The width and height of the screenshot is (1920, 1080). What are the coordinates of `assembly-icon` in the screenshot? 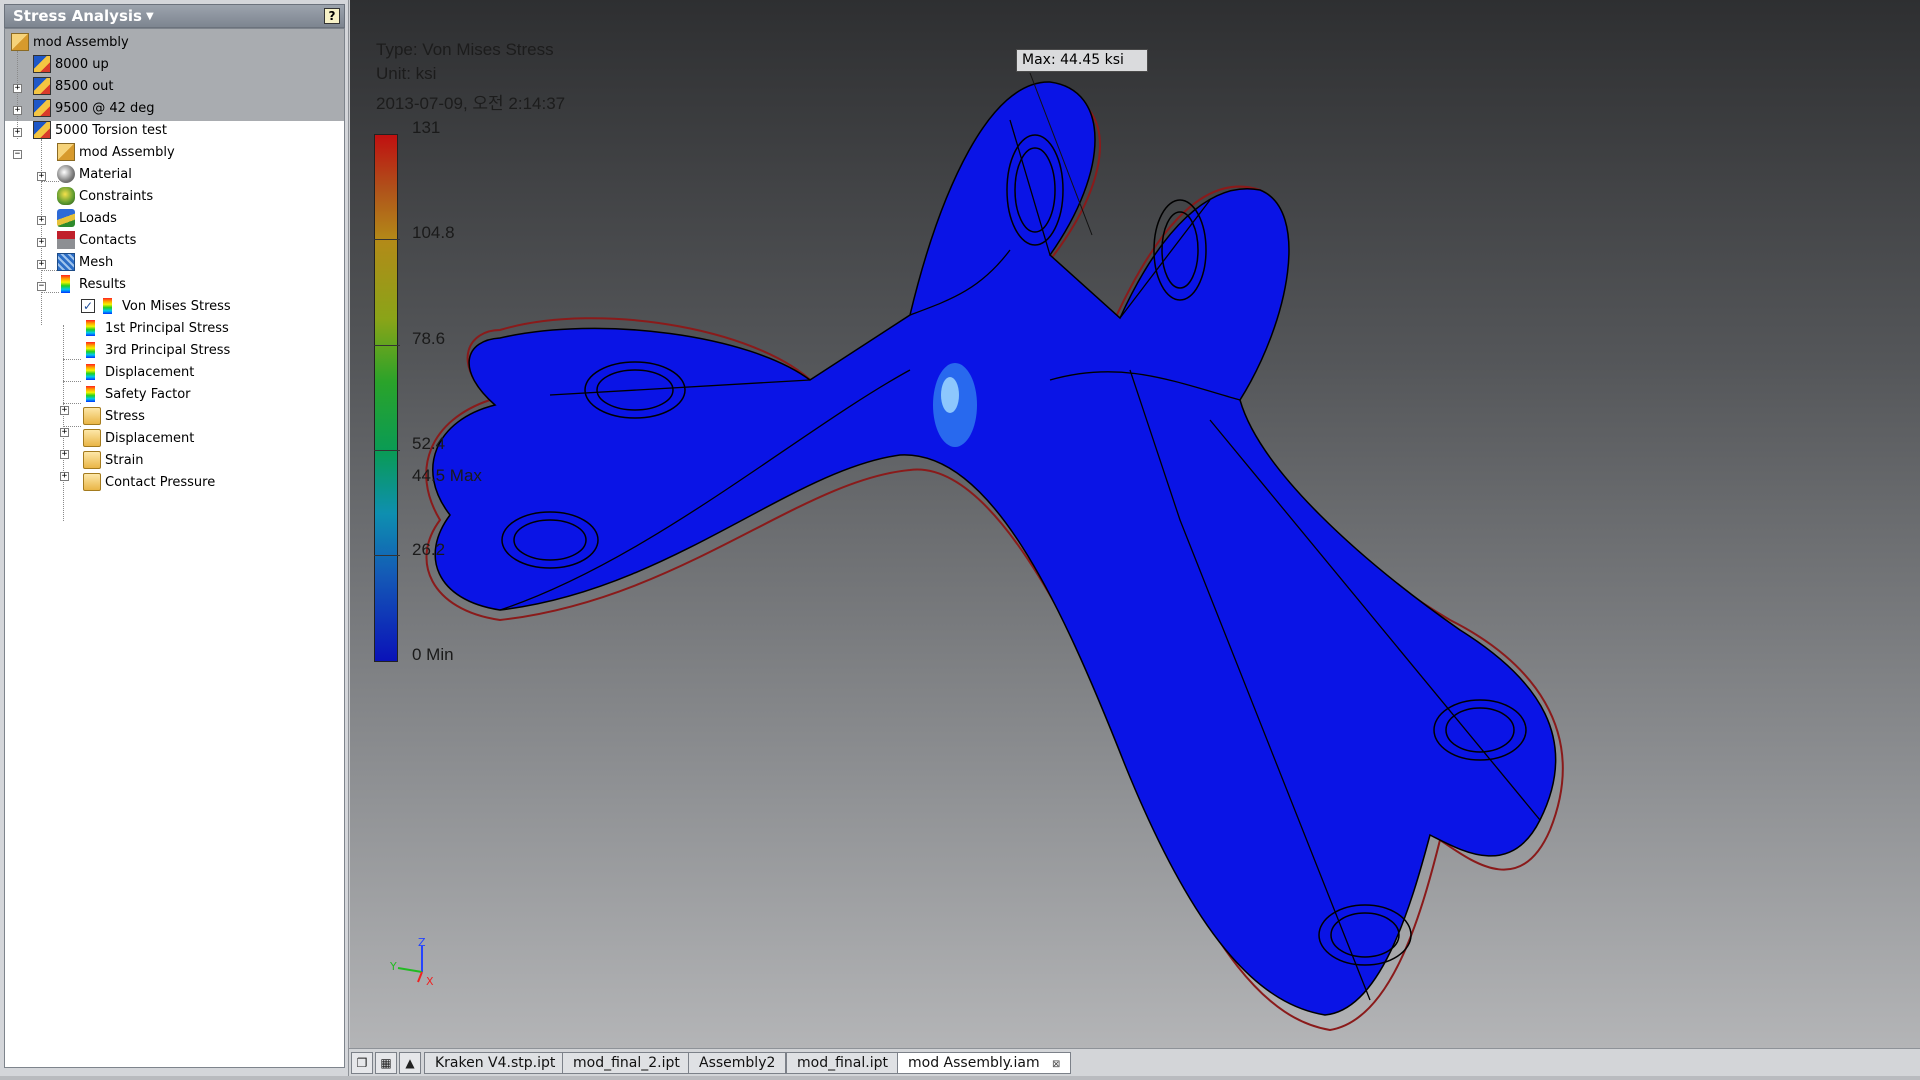 It's located at (66, 152).